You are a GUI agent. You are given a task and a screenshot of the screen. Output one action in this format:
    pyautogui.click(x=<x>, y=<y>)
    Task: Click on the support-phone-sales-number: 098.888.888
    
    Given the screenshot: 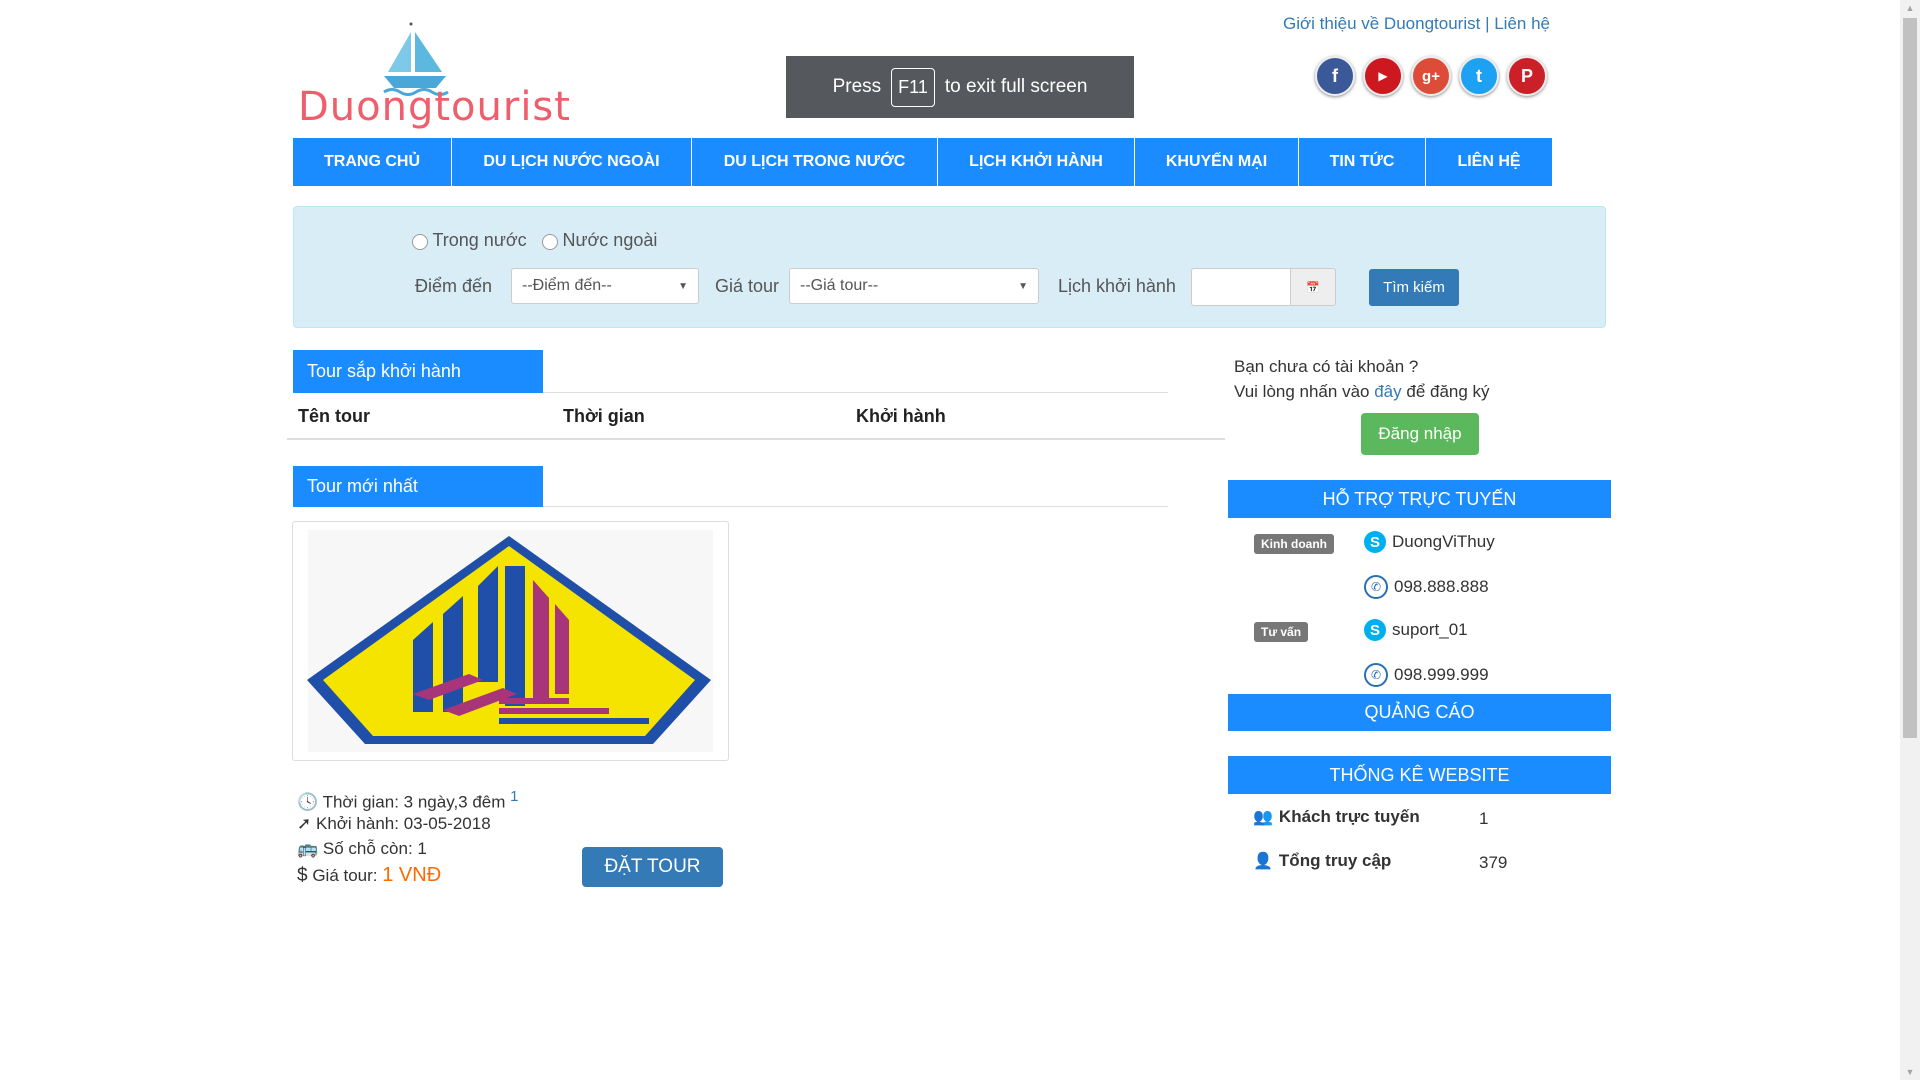 What is the action you would take?
    pyautogui.click(x=1441, y=586)
    